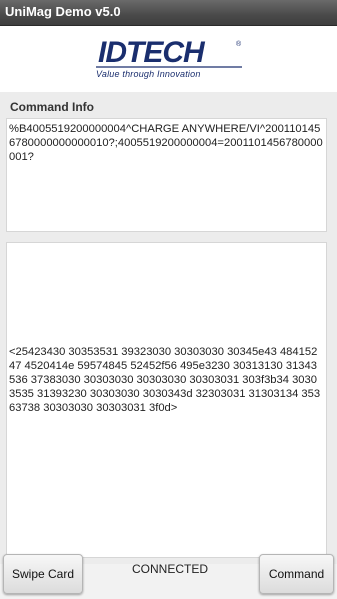 This screenshot has height=599, width=337. What do you see at coordinates (296, 574) in the screenshot?
I see `command-button: Command` at bounding box center [296, 574].